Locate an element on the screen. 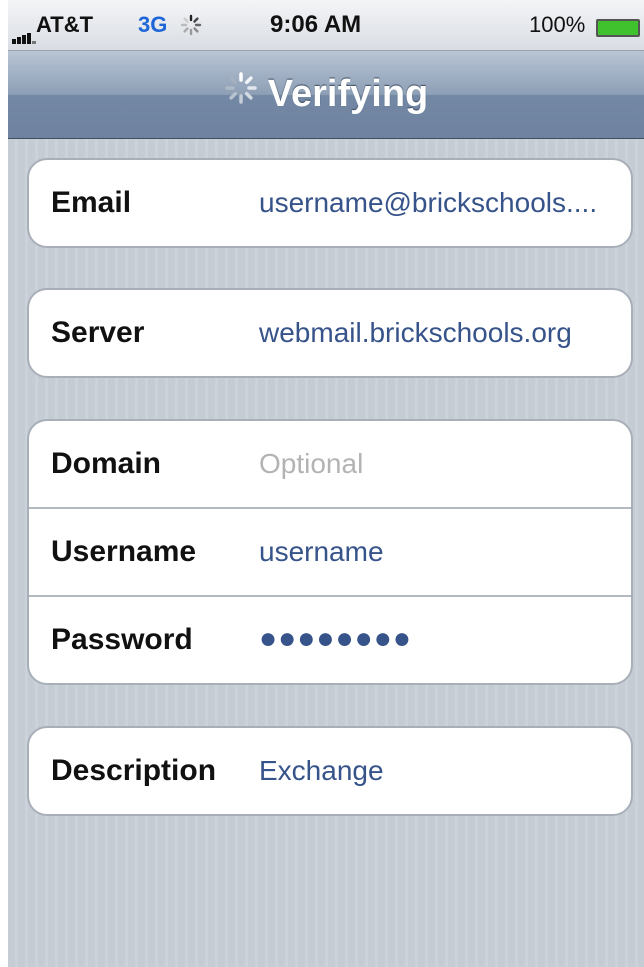 Image resolution: width=644 pixels, height=967 pixels. nav-title: Verifying is located at coordinates (326, 93).